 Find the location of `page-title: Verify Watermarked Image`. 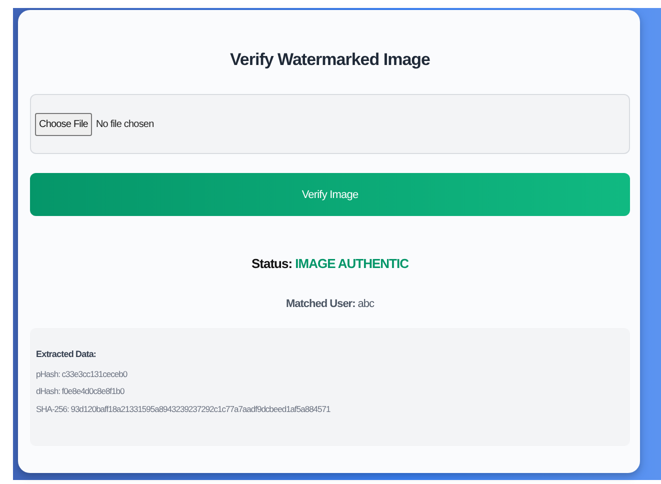

page-title: Verify Watermarked Image is located at coordinates (330, 60).